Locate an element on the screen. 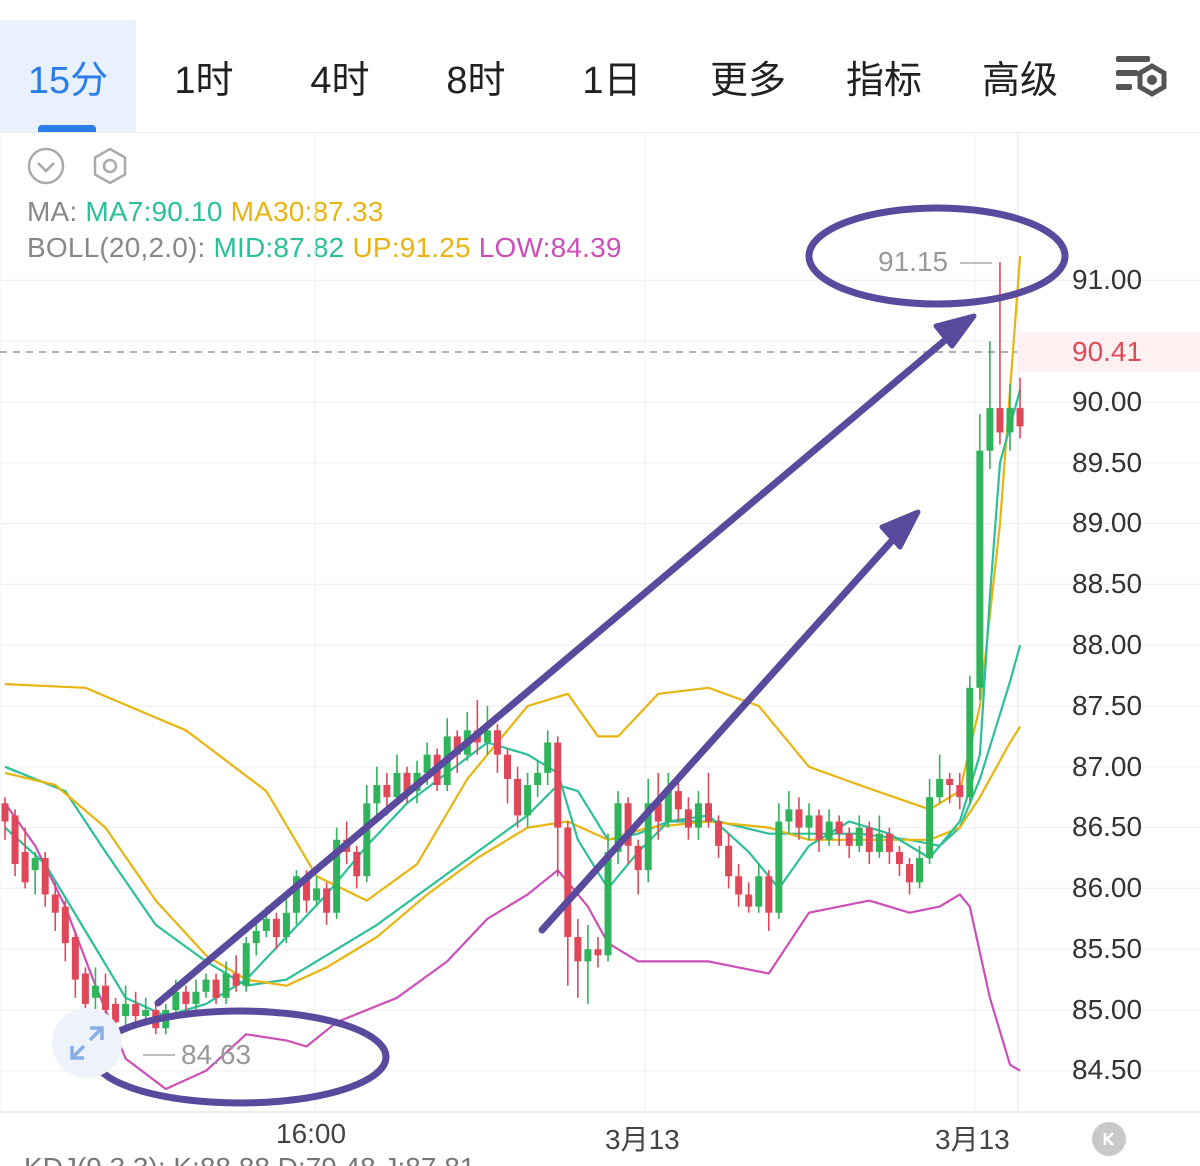  price-axis-label: 85.00 is located at coordinates (1107, 1009).